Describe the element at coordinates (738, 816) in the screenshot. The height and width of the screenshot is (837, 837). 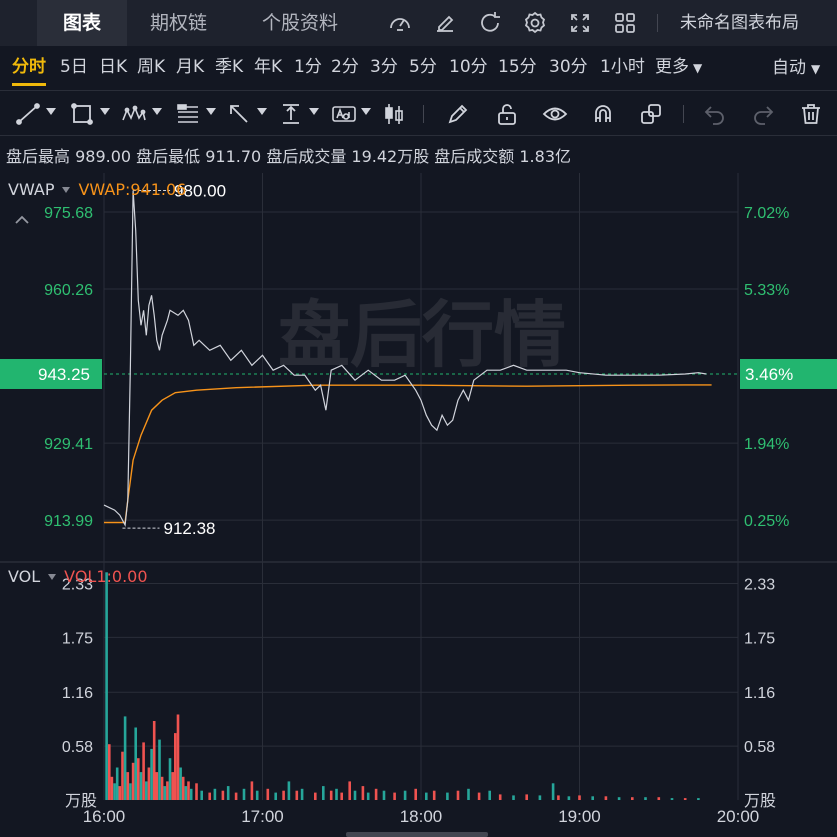
I see `time-tick-label: 20:00` at that location.